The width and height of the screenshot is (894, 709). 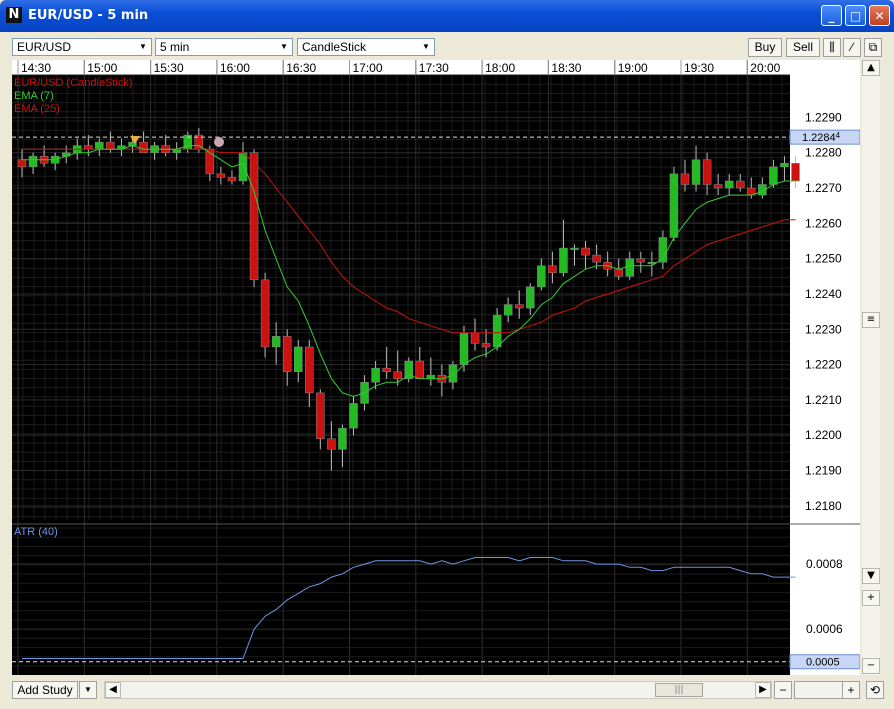 I want to click on atr-current-value: 0.0005, so click(x=823, y=663).